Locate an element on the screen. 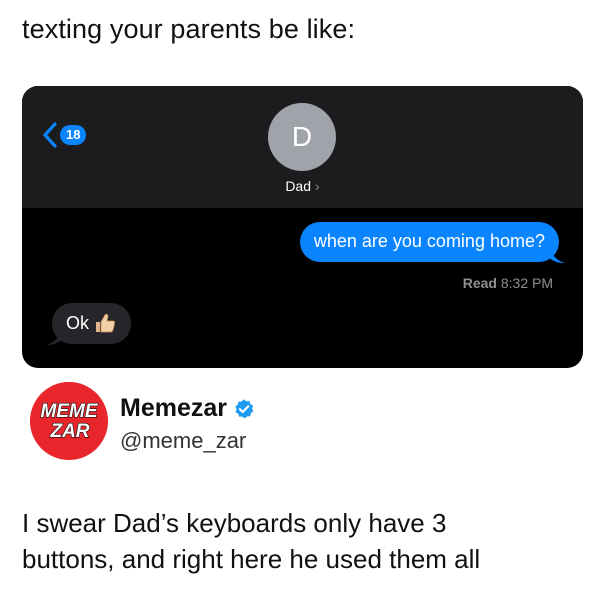  tweet-text-line-2: buttons, and right here he used them all is located at coordinates (251, 559).